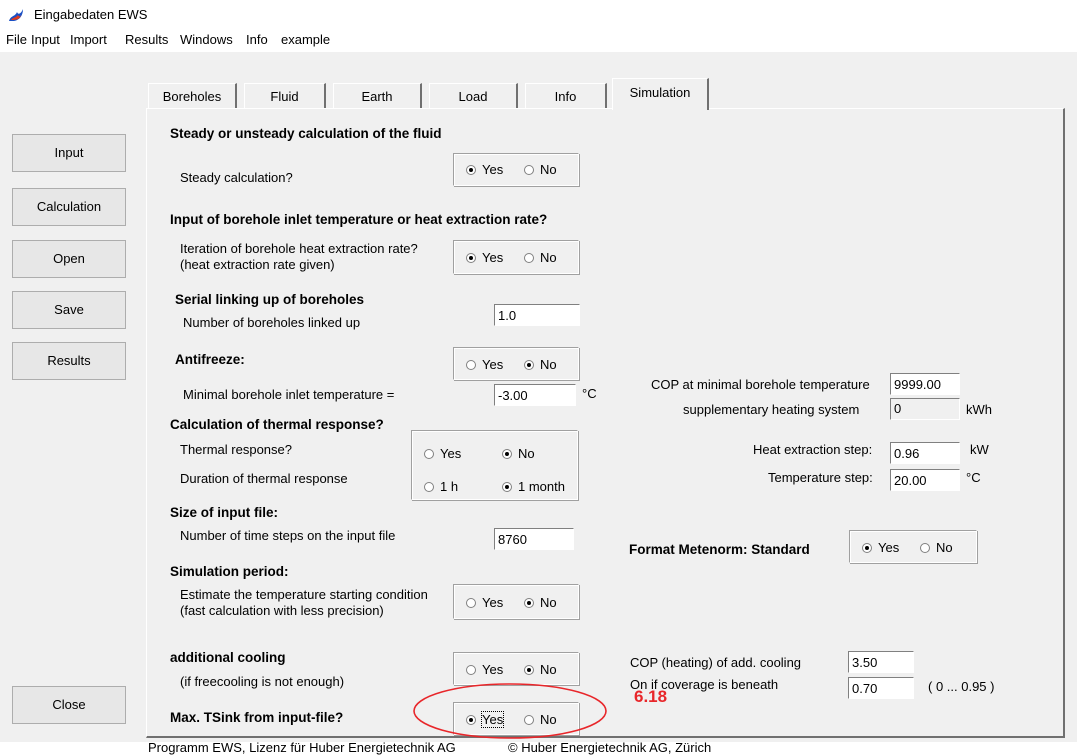 The height and width of the screenshot is (756, 1077). Describe the element at coordinates (264, 478) in the screenshot. I see `thermal-duration-label: Duration of thermal response` at that location.